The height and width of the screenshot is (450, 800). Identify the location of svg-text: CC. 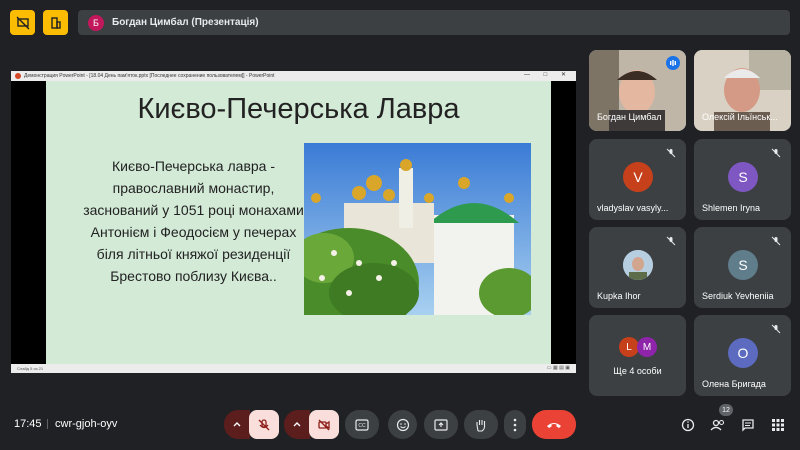
(362, 426).